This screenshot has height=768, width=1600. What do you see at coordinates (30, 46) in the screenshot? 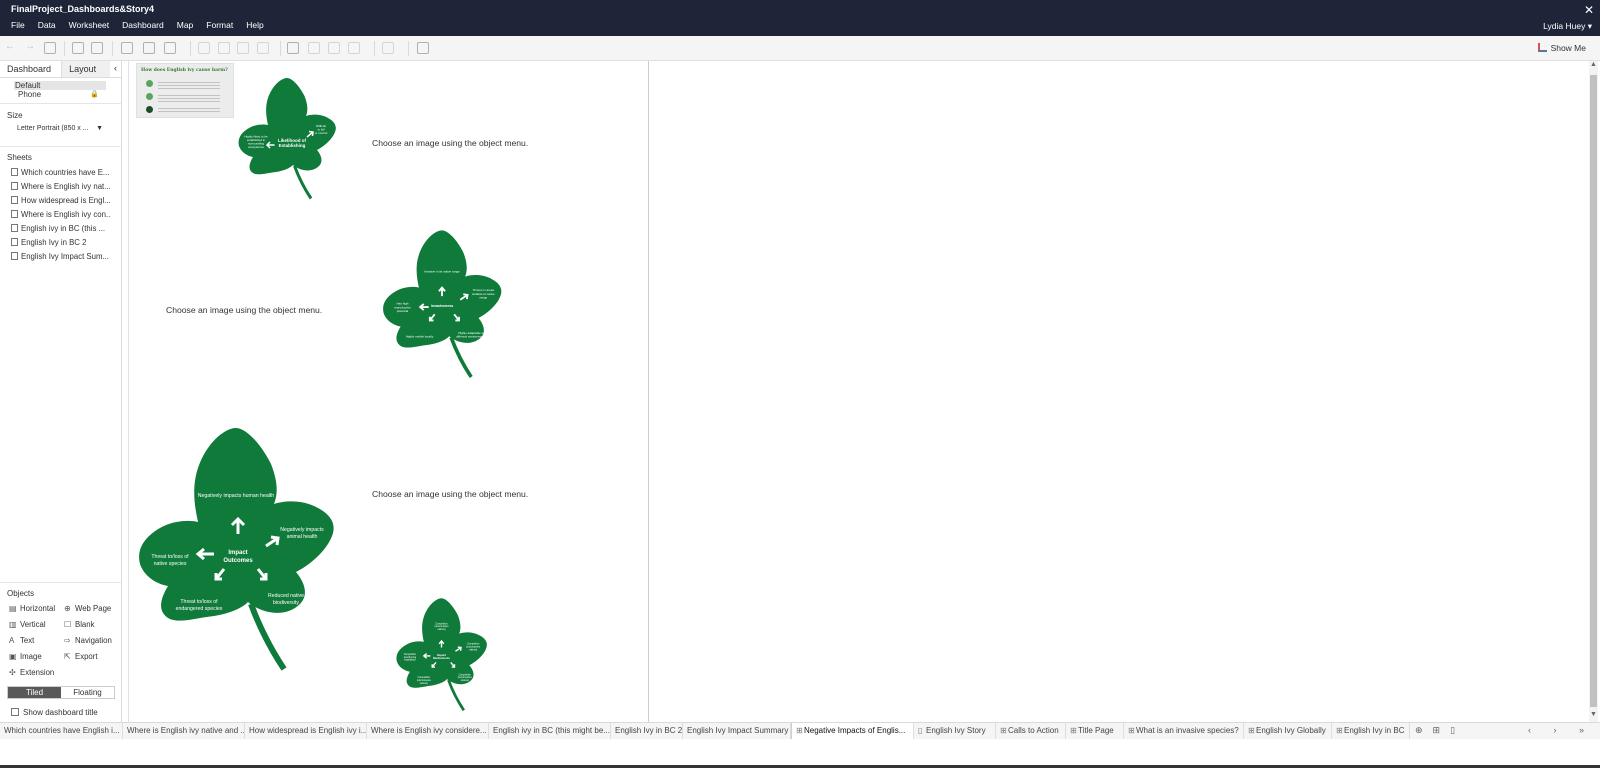
I see `redo-icon: →` at bounding box center [30, 46].